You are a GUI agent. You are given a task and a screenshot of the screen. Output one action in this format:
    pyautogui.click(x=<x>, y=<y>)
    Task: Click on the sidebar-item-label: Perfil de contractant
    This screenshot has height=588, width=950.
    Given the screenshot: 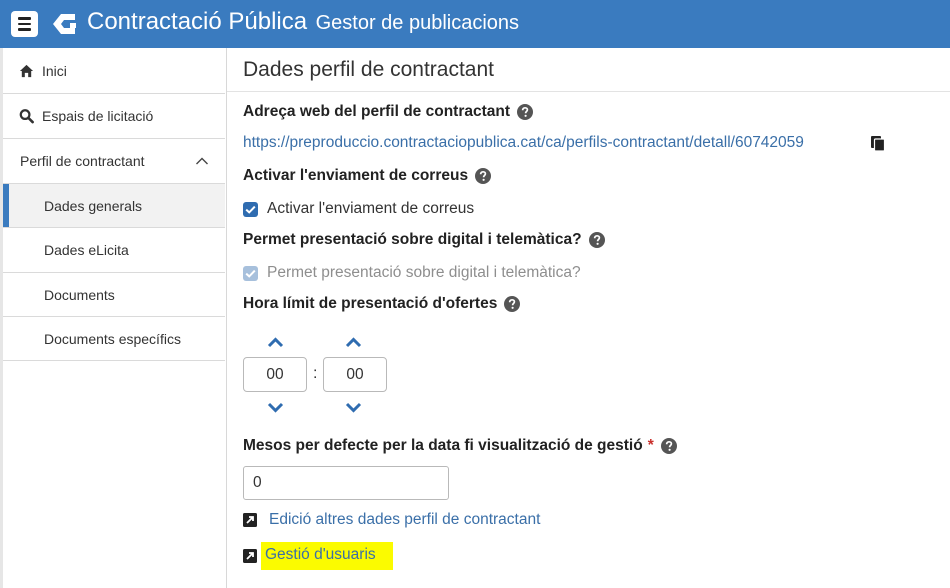 What is the action you would take?
    pyautogui.click(x=82, y=161)
    